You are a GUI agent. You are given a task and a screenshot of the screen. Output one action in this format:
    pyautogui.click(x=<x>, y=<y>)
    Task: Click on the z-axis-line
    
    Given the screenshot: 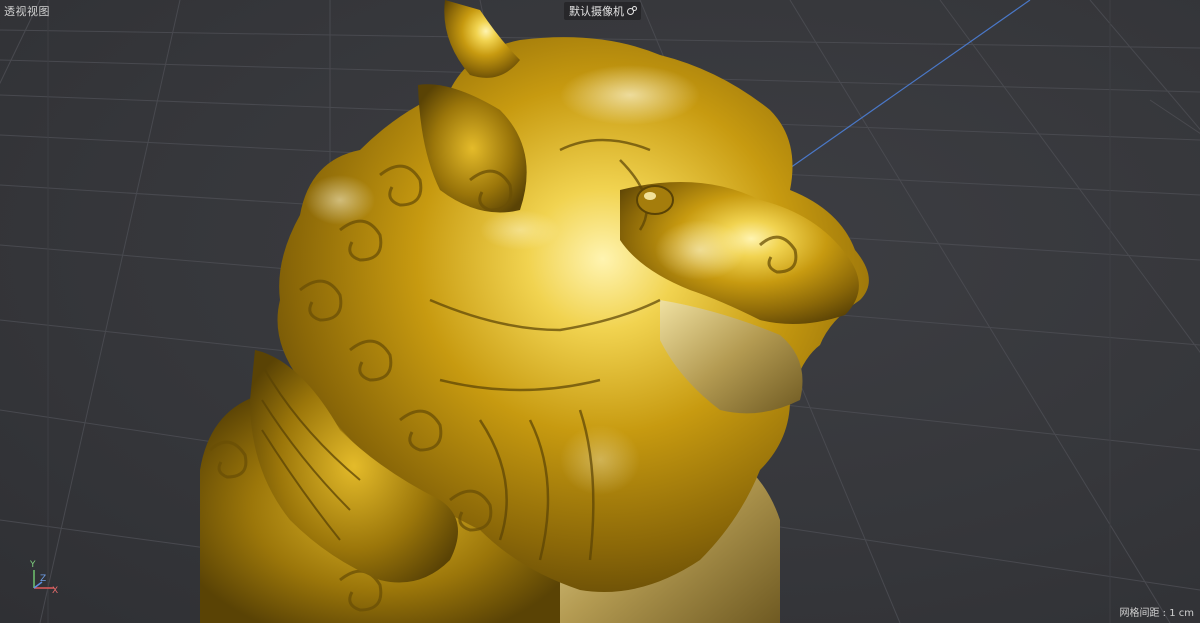 What is the action you would take?
    pyautogui.click(x=905, y=88)
    